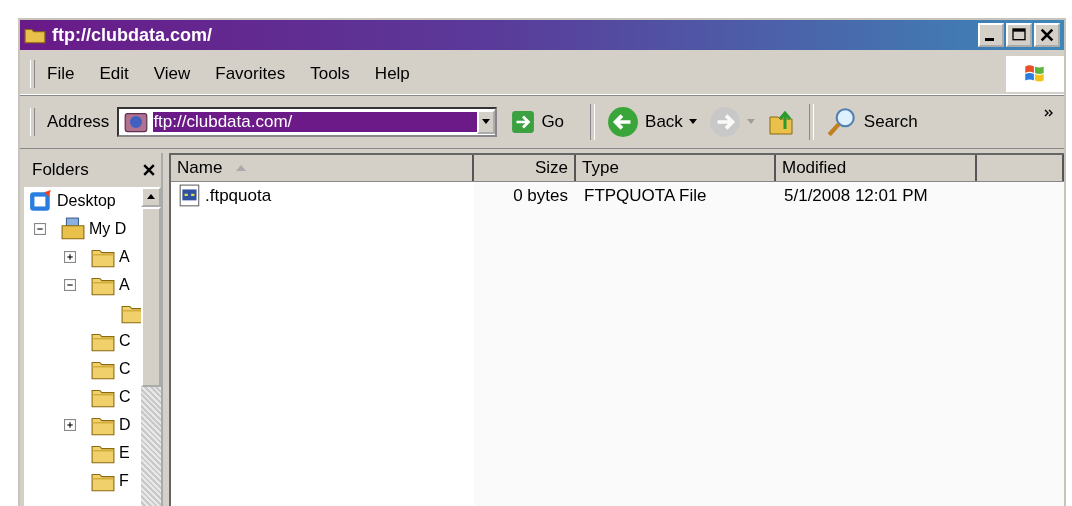 The width and height of the screenshot is (1072, 506). I want to click on menu-item: Tools, so click(330, 74).